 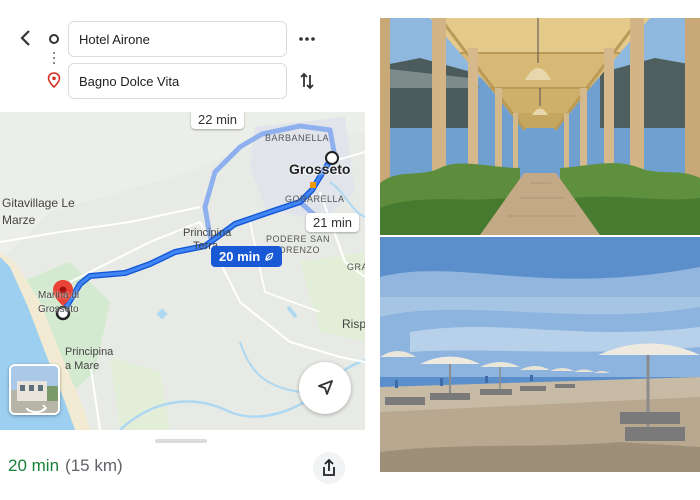 I want to click on map-label-risp: Risp, so click(x=353, y=324).